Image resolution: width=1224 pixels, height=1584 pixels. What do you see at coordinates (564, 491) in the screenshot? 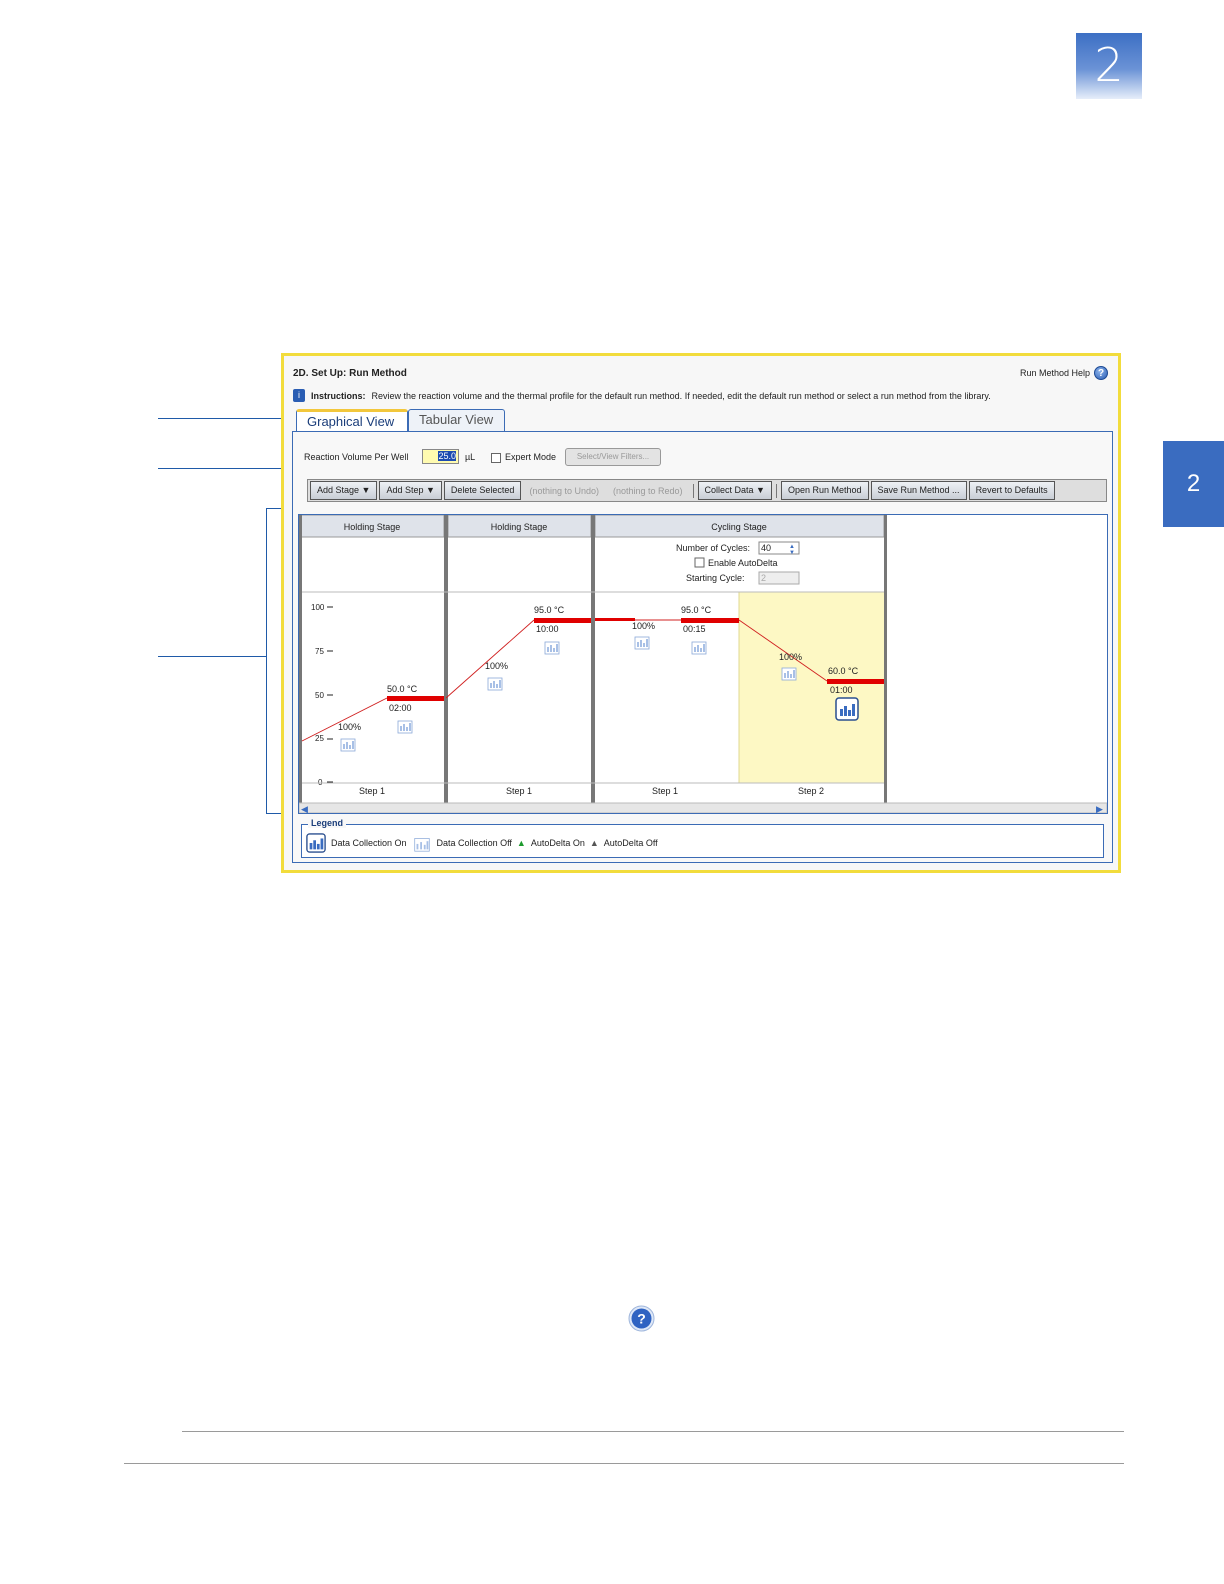
I see `undo-button: (nothing to Undo)` at bounding box center [564, 491].